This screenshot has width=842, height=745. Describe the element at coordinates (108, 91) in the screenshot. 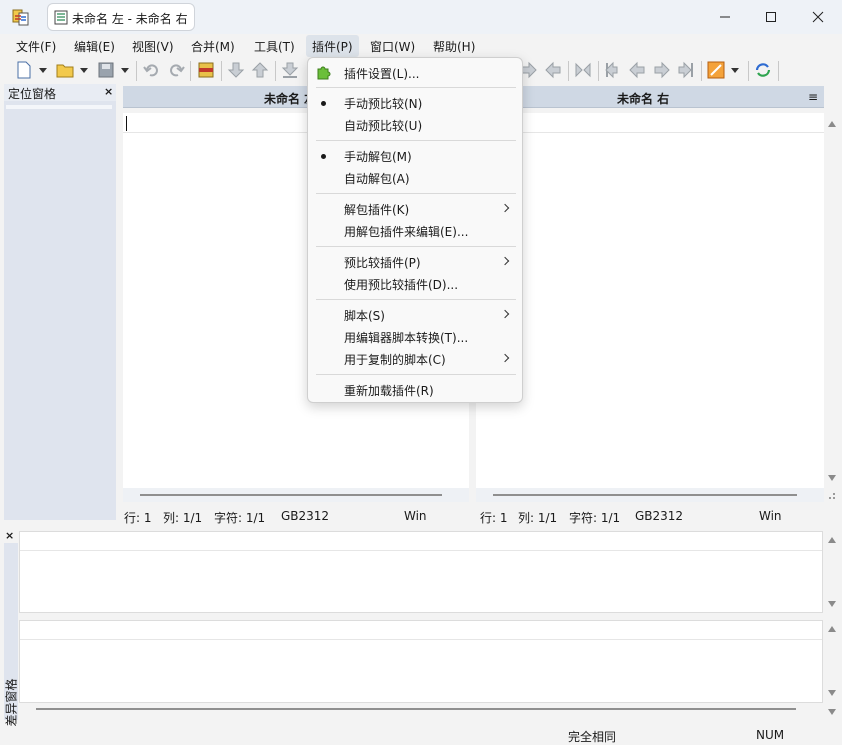

I see `location-pane-close-icon: ×` at that location.